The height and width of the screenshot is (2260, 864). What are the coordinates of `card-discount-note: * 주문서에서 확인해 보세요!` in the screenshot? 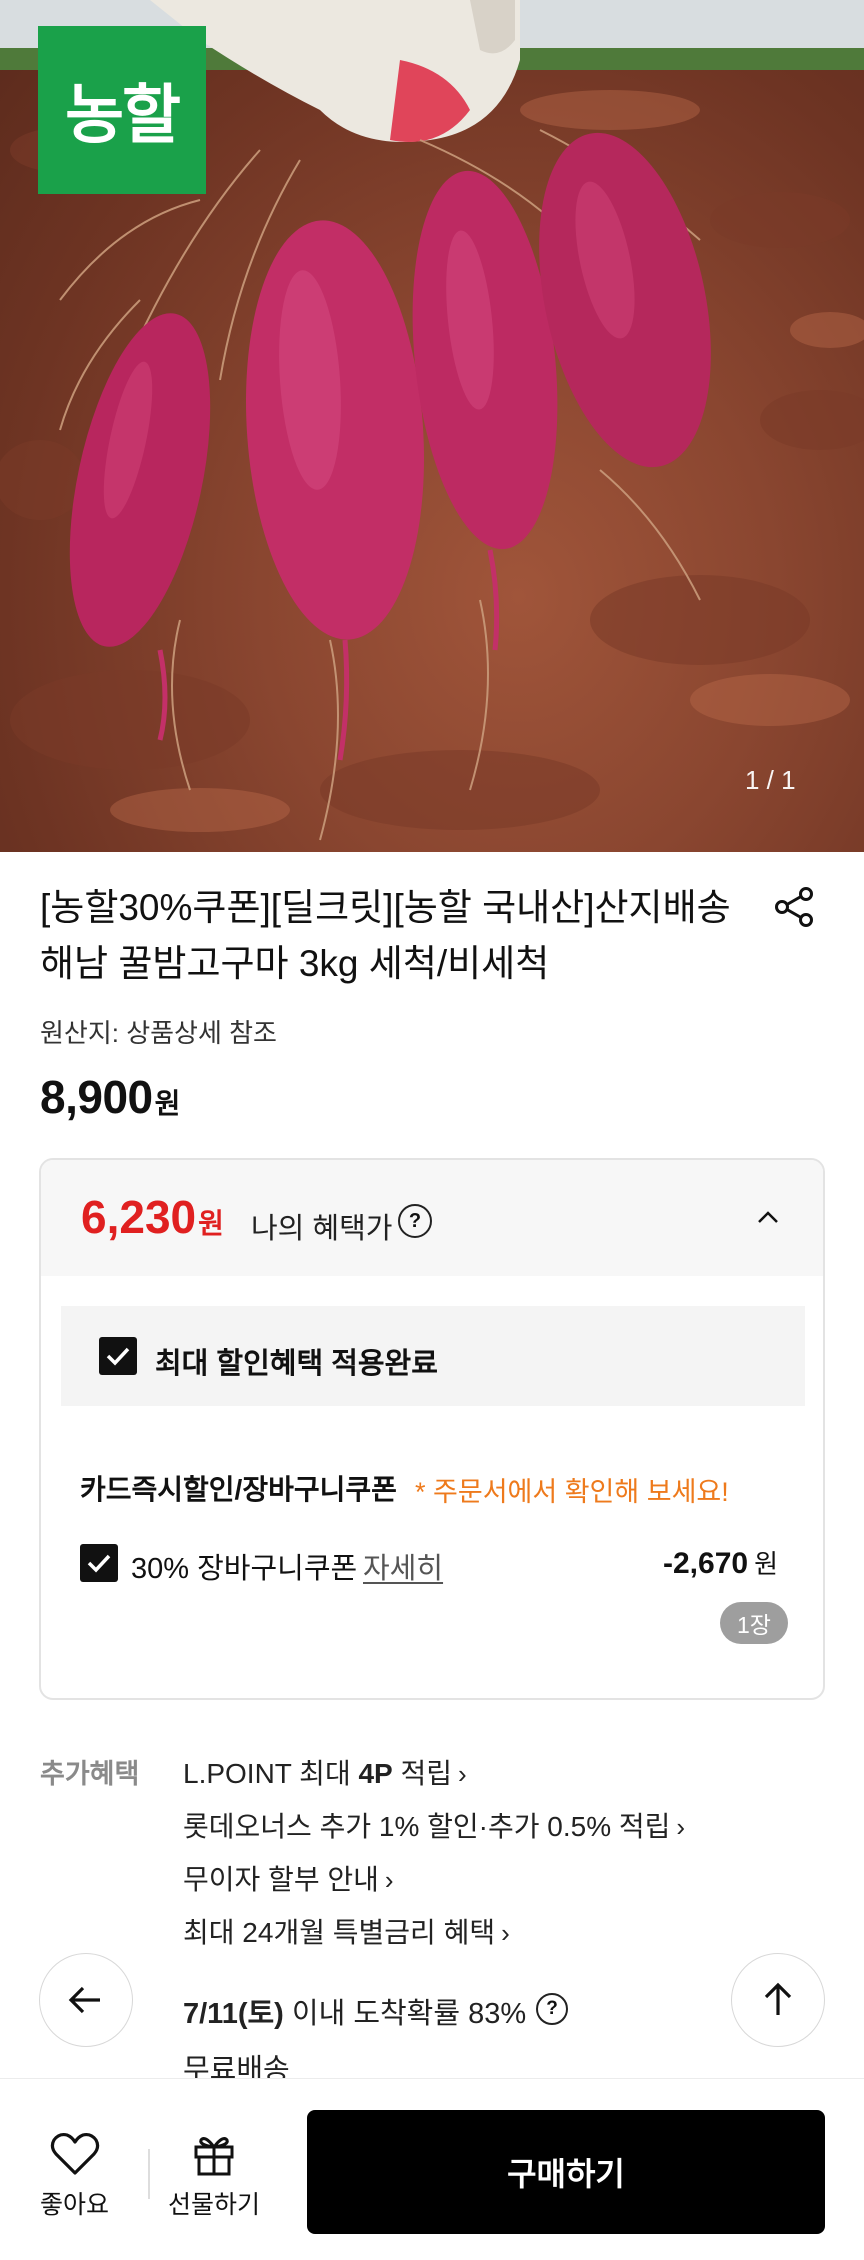 It's located at (572, 1492).